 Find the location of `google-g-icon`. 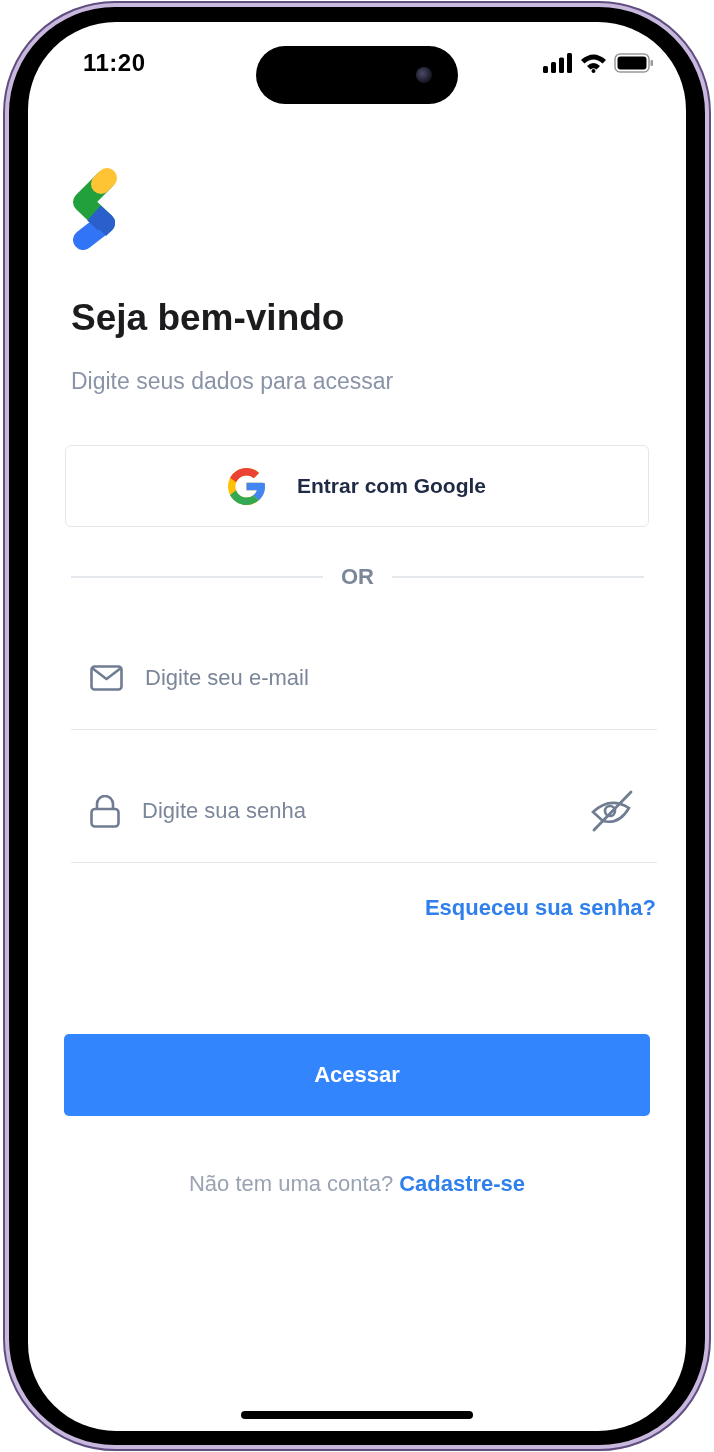

google-g-icon is located at coordinates (246, 486).